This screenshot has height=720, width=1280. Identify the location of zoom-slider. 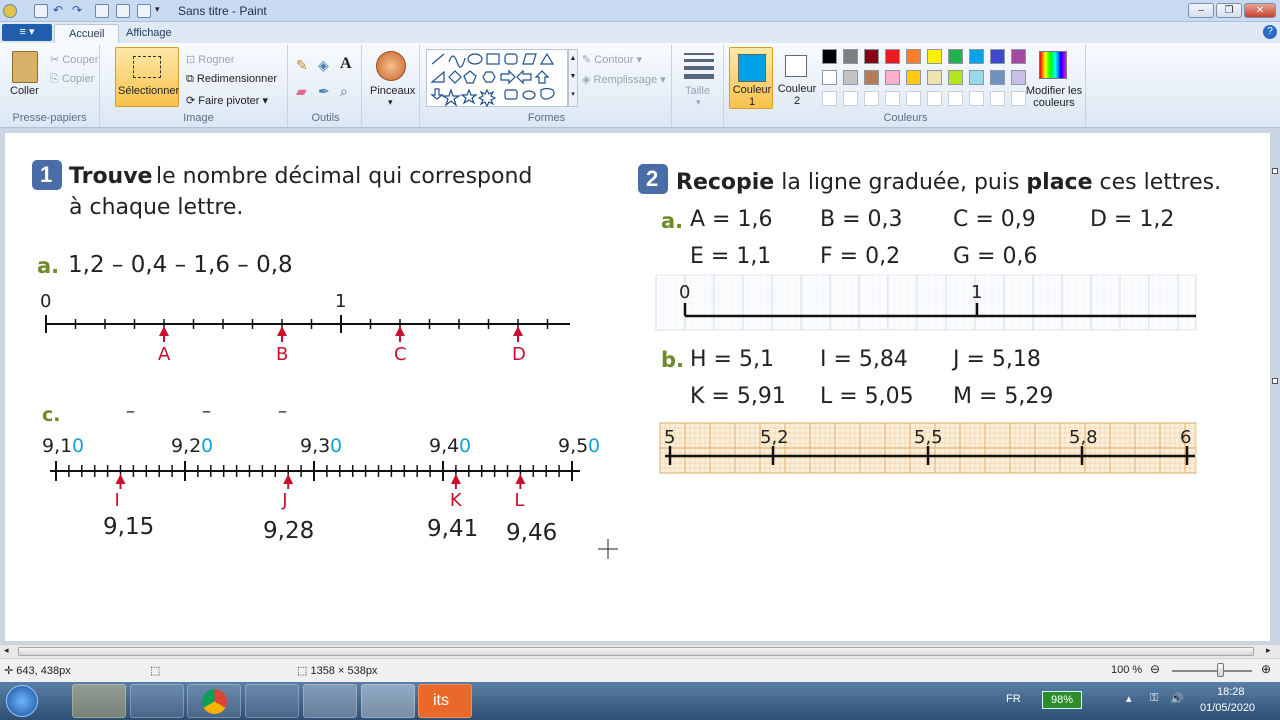
(1212, 671).